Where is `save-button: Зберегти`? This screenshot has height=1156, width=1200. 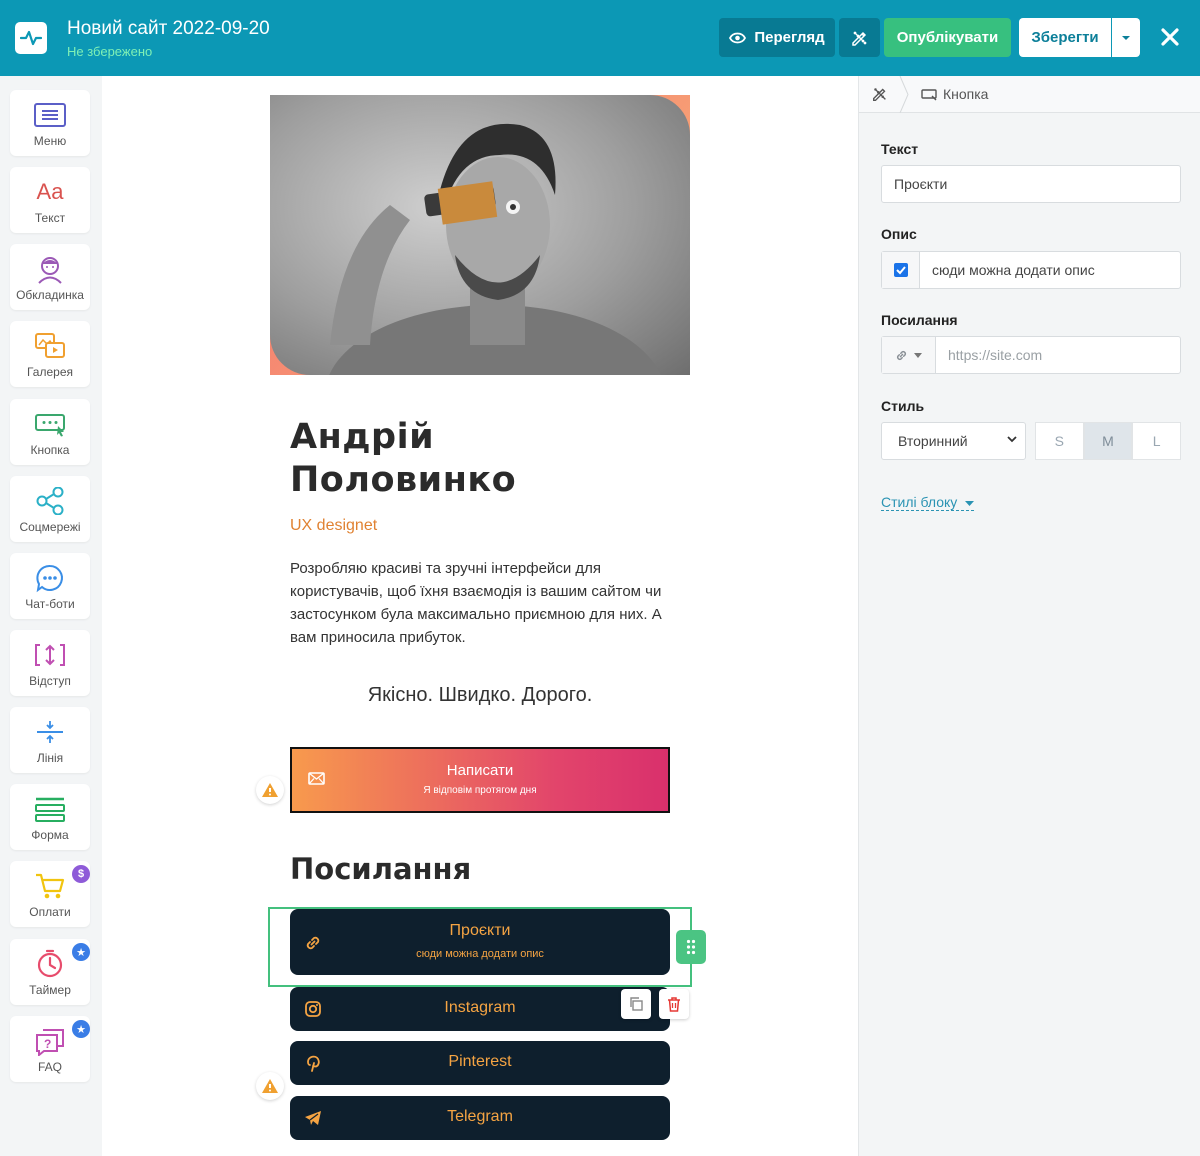 save-button: Зберегти is located at coordinates (1065, 37).